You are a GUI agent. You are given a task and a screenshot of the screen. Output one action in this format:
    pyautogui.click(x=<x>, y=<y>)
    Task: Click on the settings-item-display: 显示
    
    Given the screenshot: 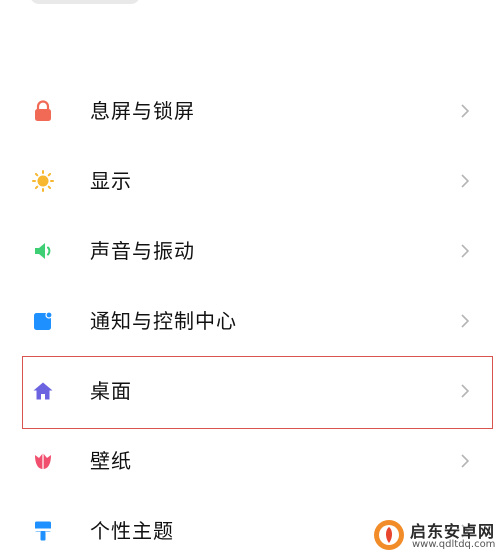 What is the action you would take?
    pyautogui.click(x=250, y=181)
    